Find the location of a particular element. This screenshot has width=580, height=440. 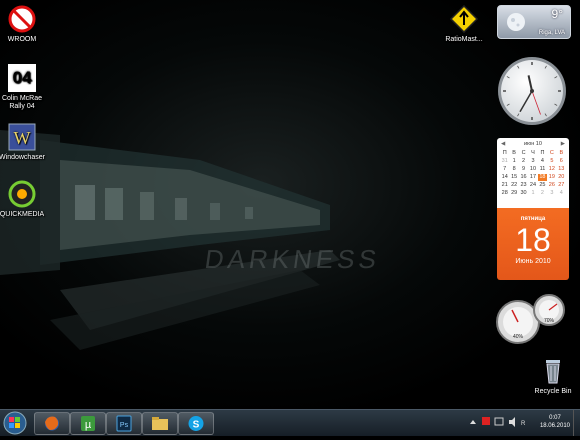

calendar-month-label: июн 10 is located at coordinates (533, 144).